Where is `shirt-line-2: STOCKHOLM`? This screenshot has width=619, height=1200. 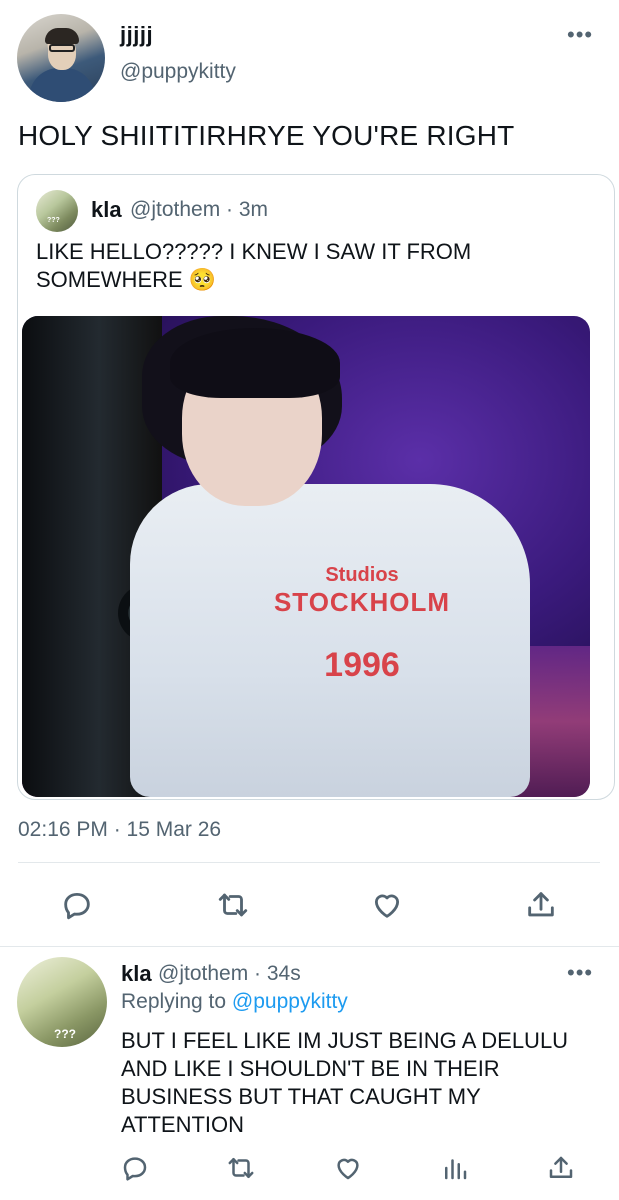
shirt-line-2: STOCKHOLM is located at coordinates (362, 602).